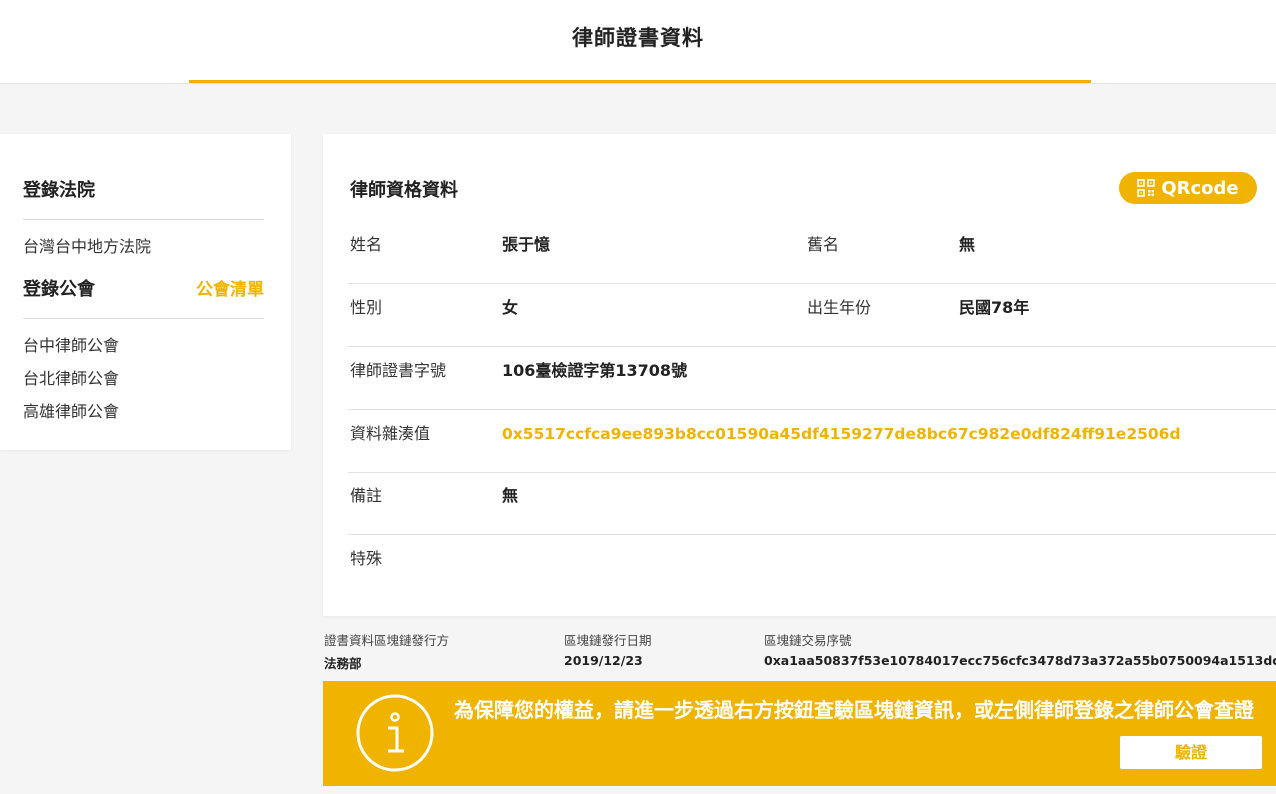  I want to click on qrcode-button: QRcode, so click(1188, 188).